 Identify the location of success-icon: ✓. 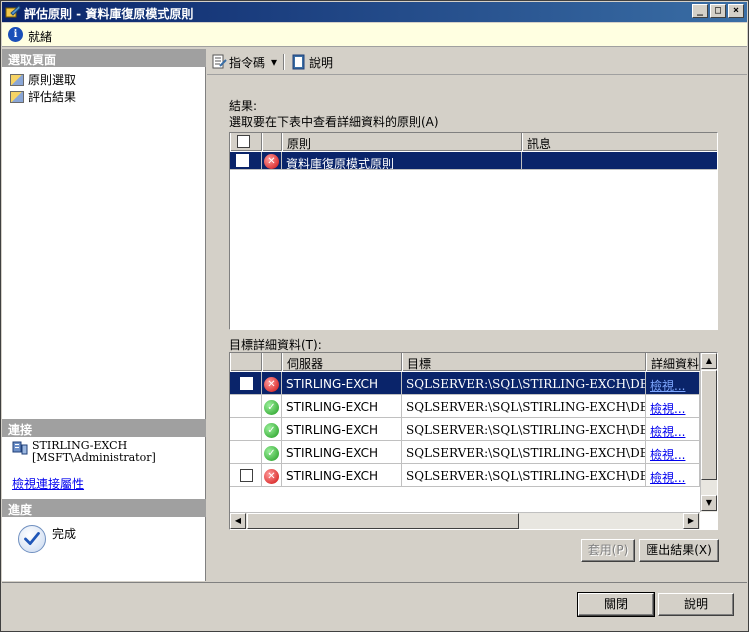
(271, 407).